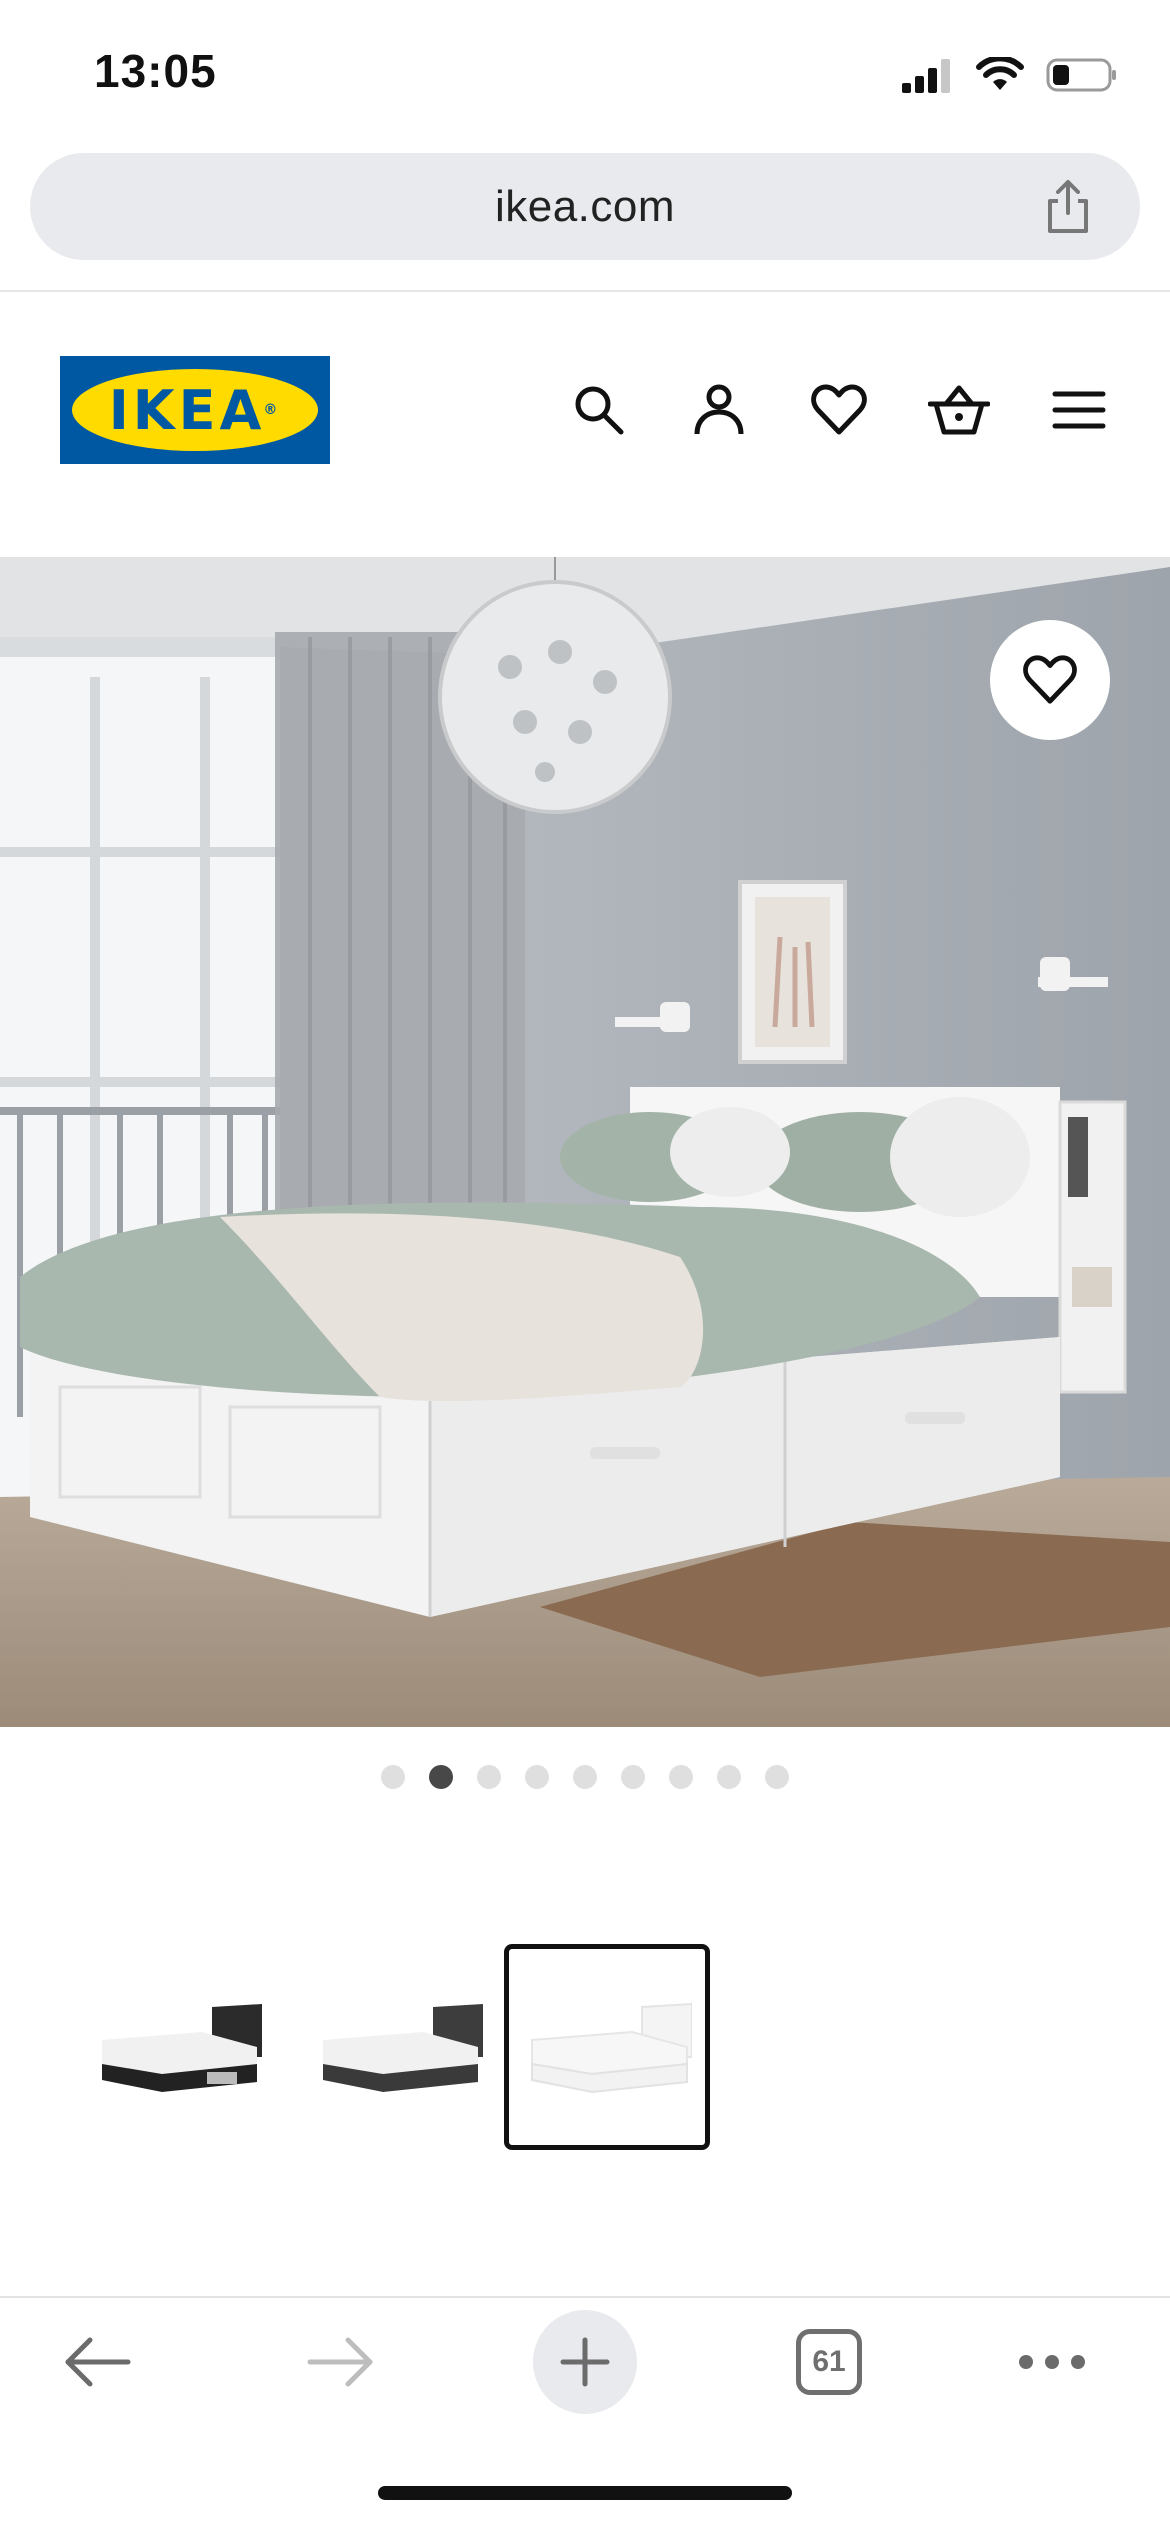  I want to click on carousel-pagination, so click(585, 1777).